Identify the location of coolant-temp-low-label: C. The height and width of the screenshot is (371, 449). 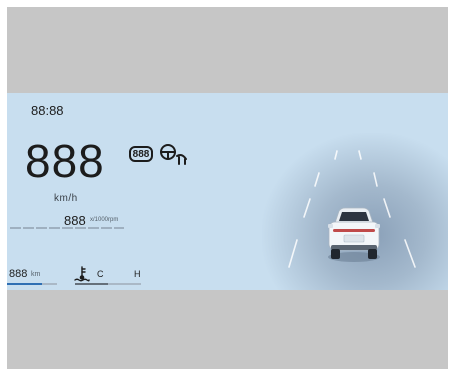
(100, 274).